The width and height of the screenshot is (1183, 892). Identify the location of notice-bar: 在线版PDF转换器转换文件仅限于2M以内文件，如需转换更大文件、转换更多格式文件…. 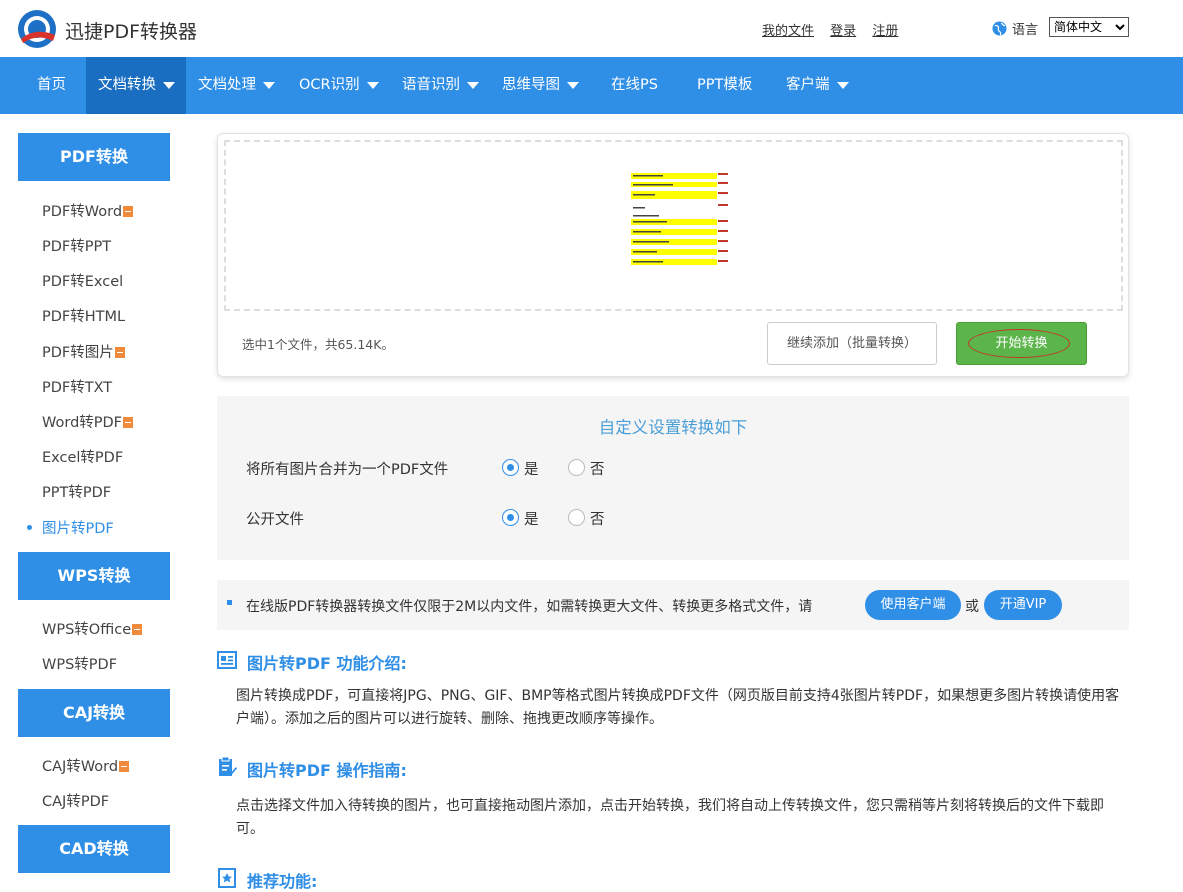
(673, 605).